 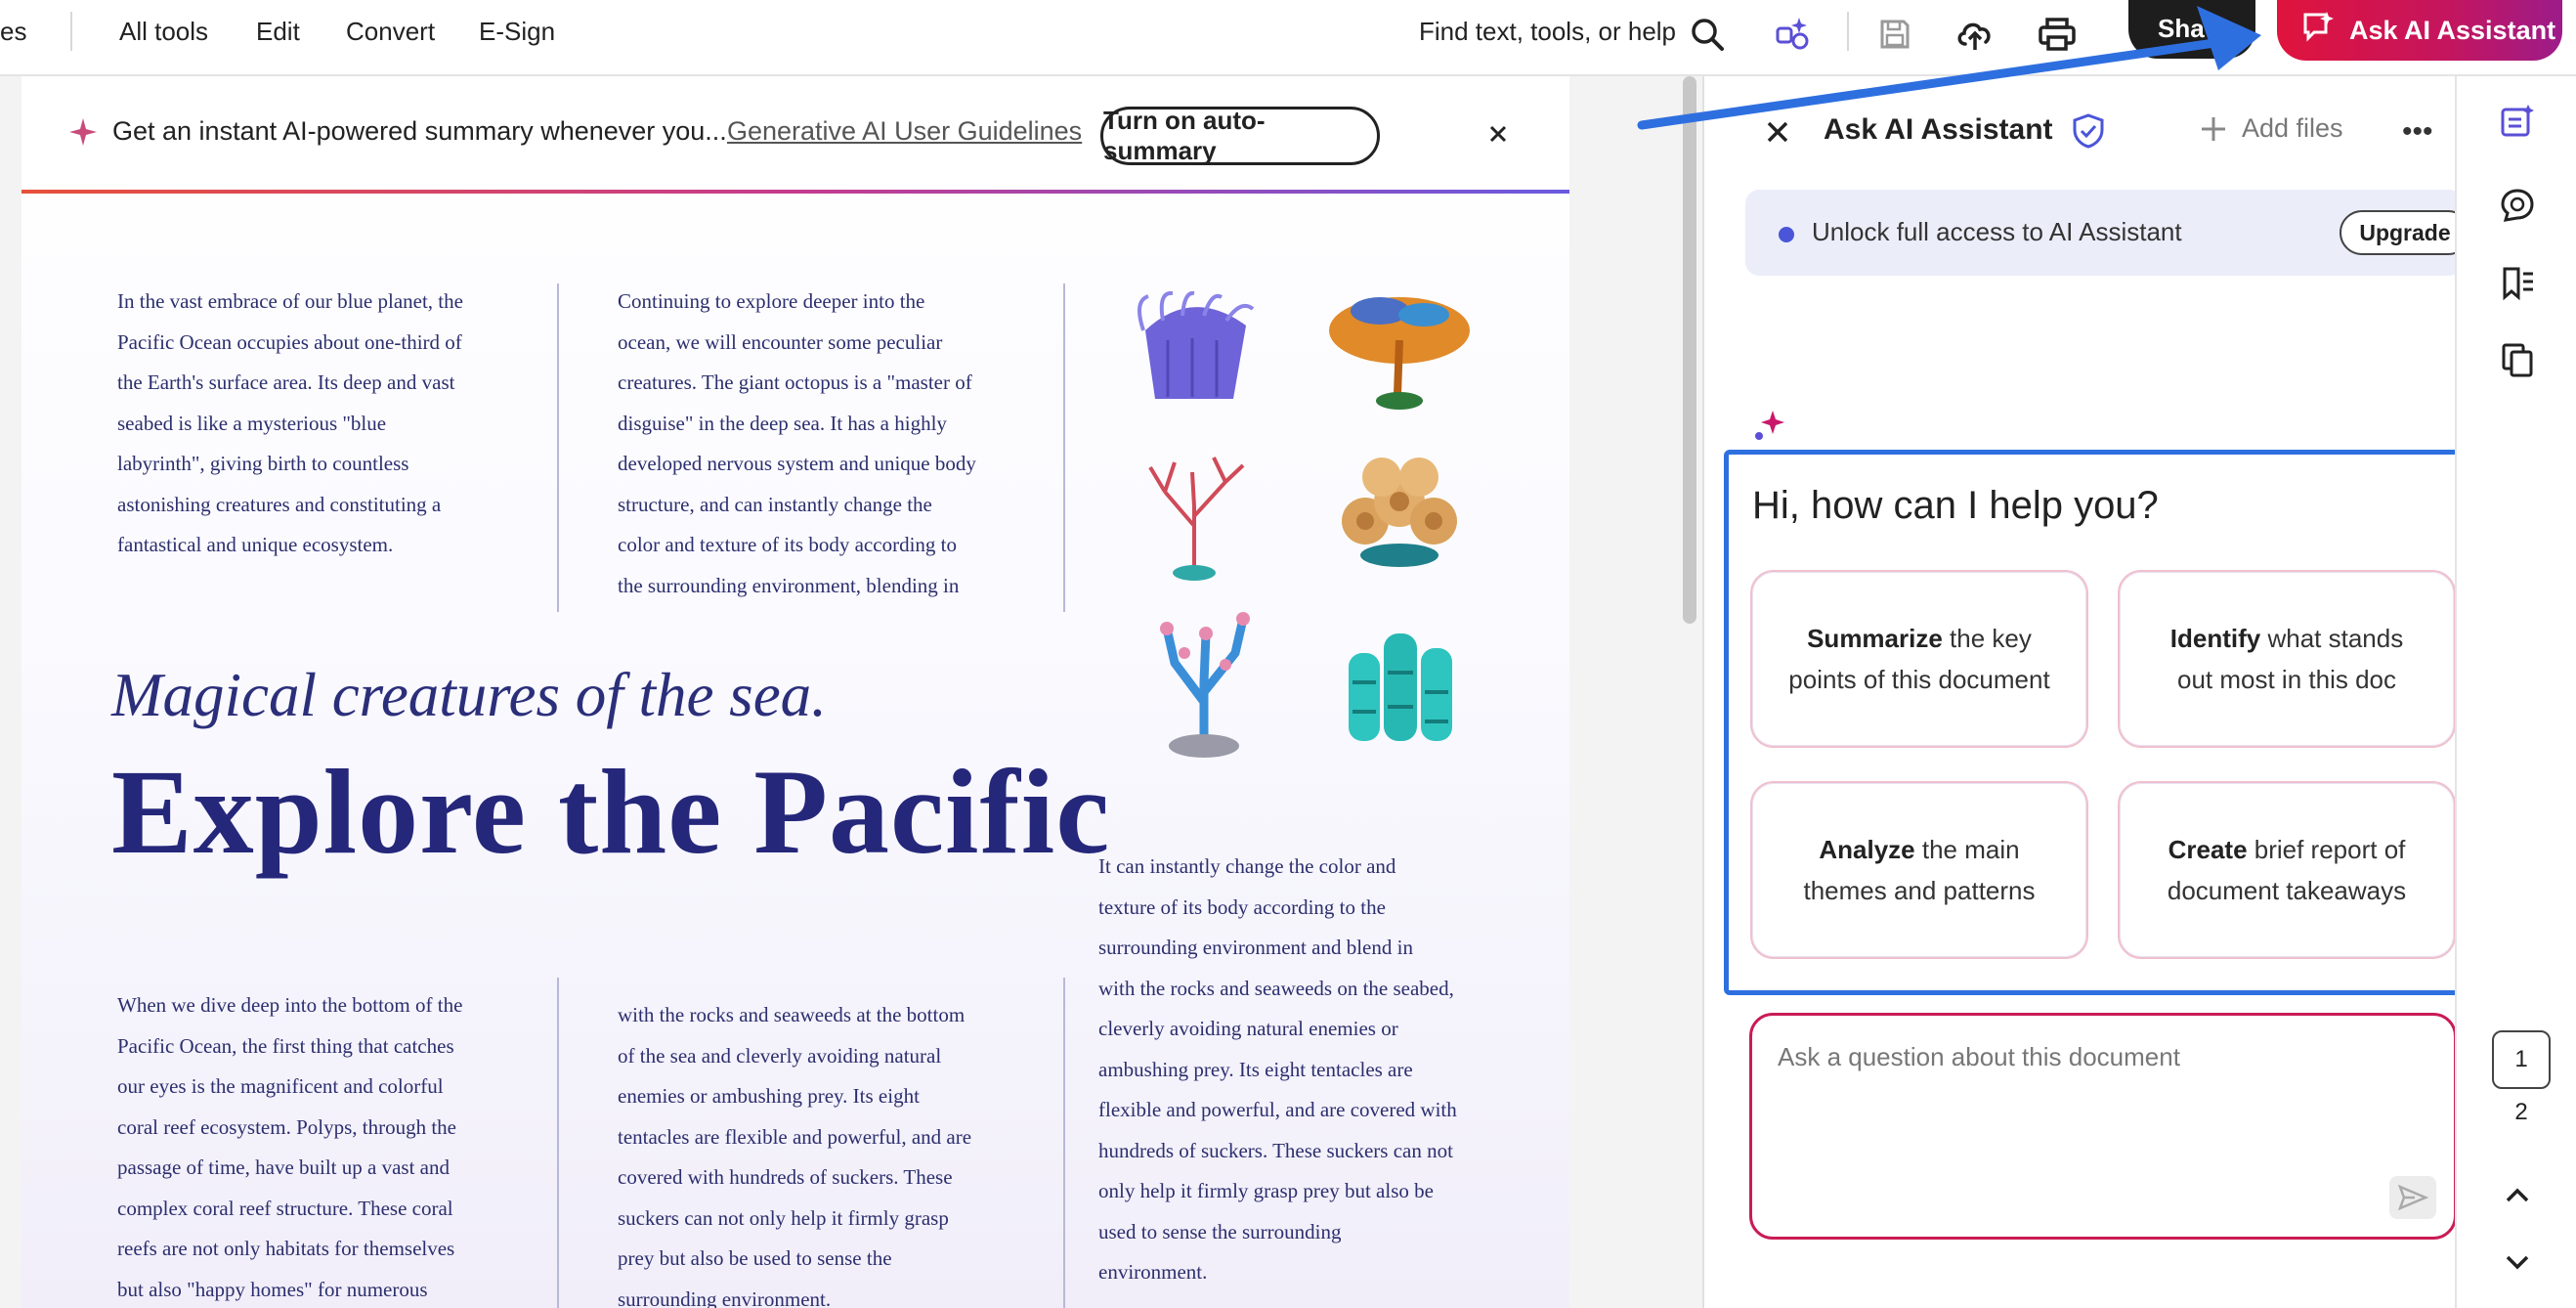 What do you see at coordinates (2516, 692) in the screenshot?
I see `right-tool-rail: 1 2` at bounding box center [2516, 692].